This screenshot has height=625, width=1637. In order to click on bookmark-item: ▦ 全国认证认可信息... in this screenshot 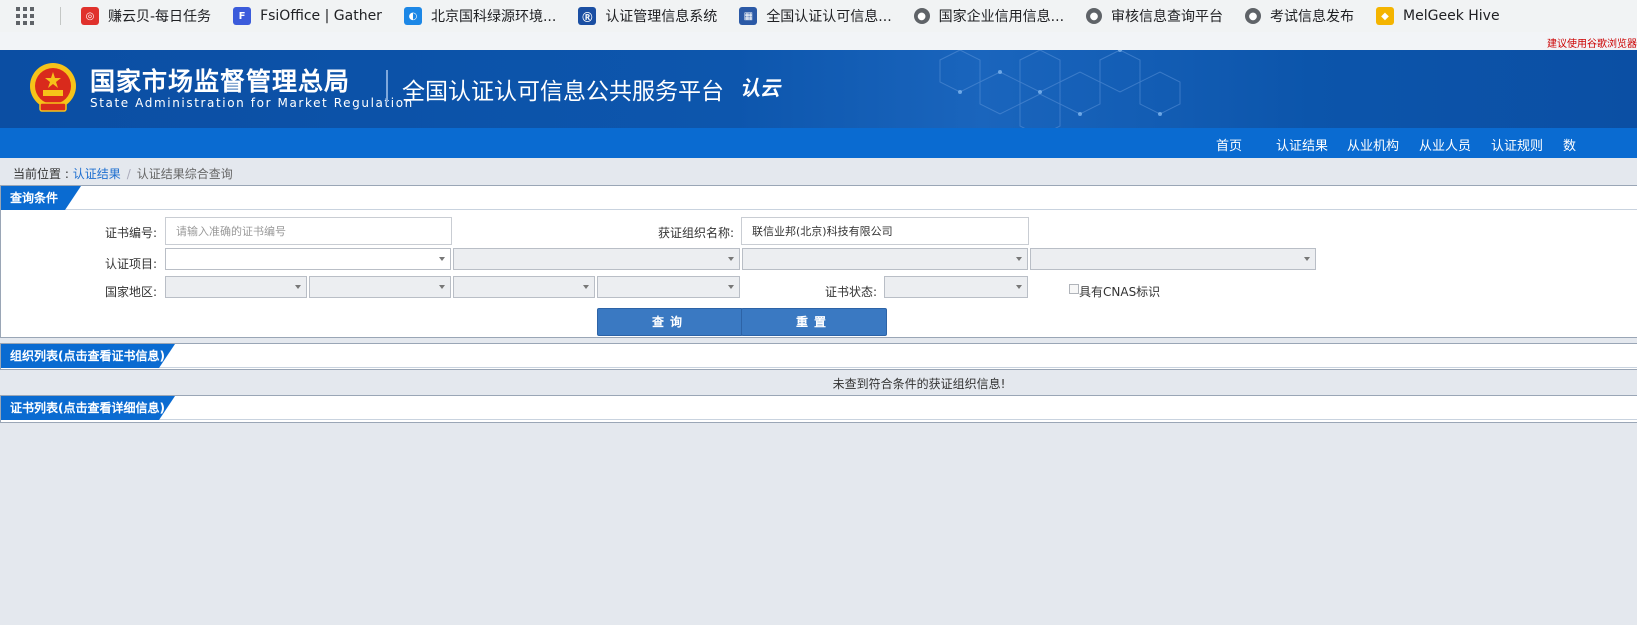, I will do `click(815, 16)`.